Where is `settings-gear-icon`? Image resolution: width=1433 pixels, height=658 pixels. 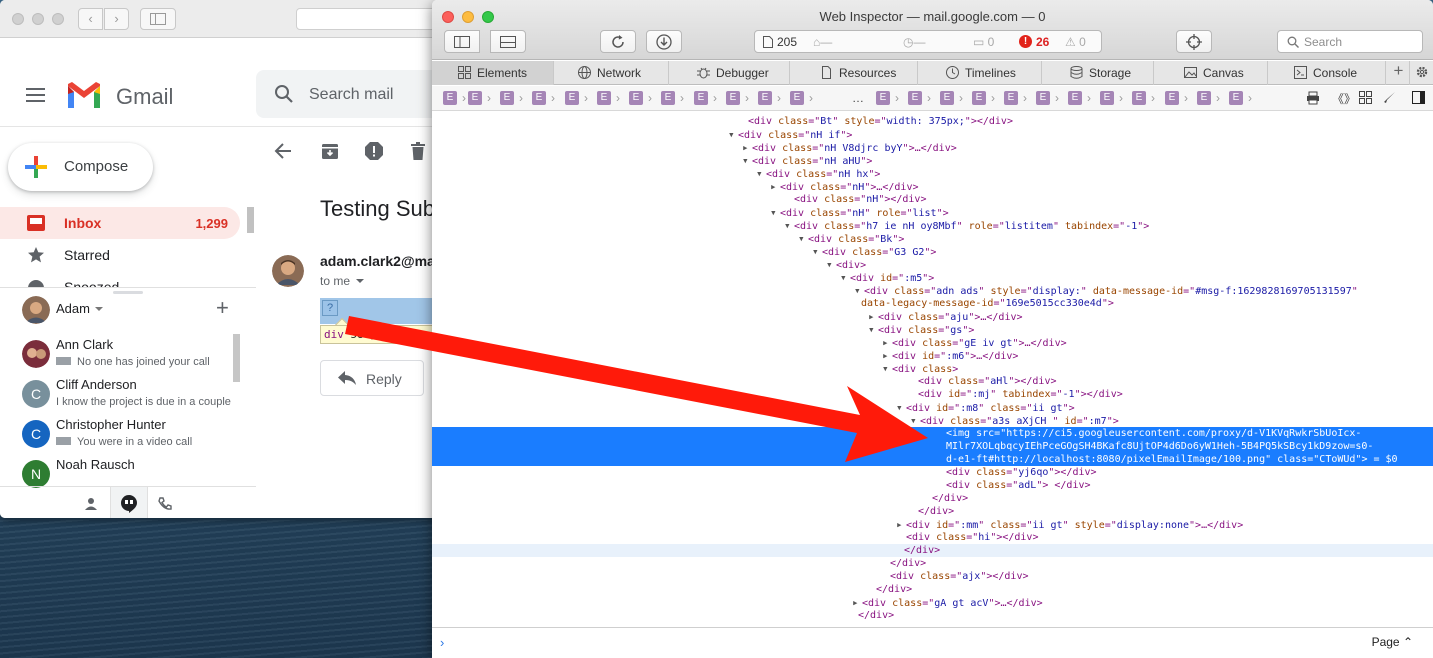
settings-gear-icon is located at coordinates (1421, 73).